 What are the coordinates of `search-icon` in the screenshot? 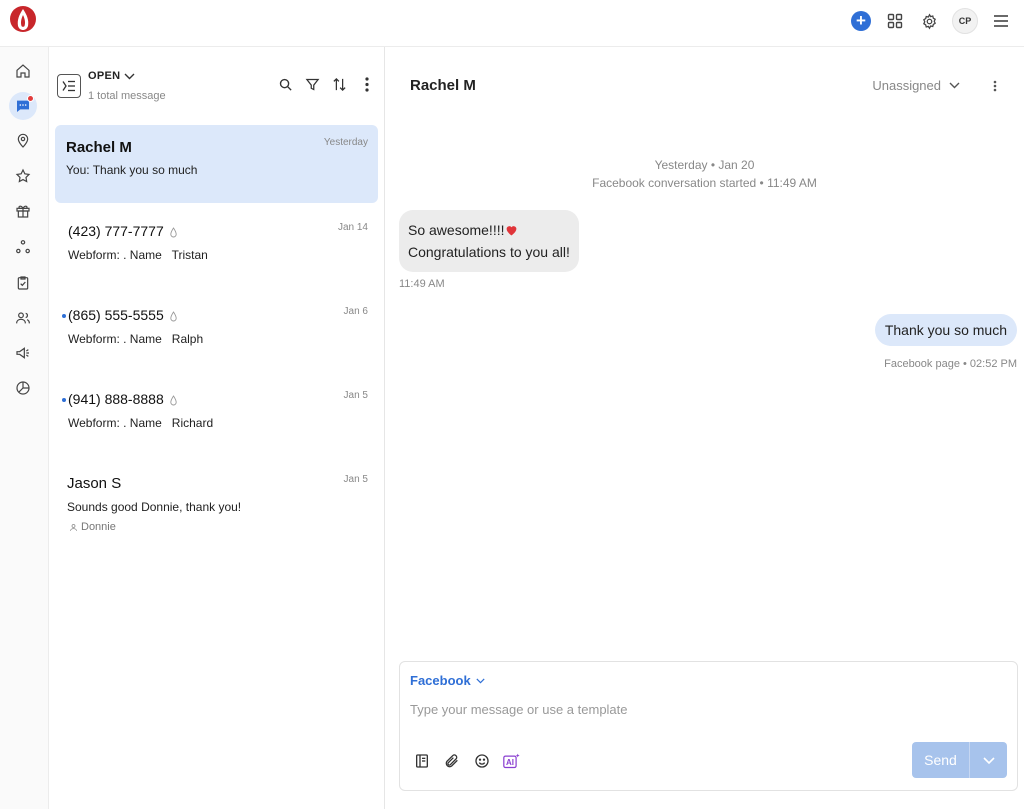 It's located at (285, 84).